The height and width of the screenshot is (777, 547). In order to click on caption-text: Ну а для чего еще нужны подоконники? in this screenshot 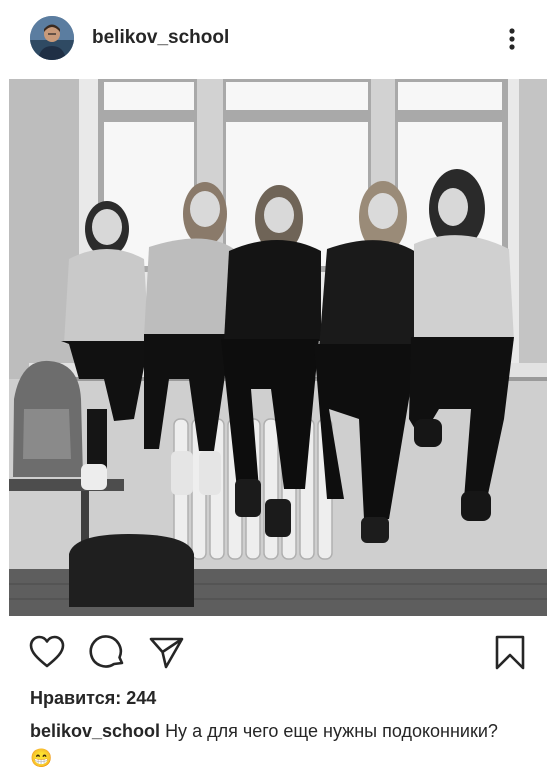, I will do `click(331, 731)`.